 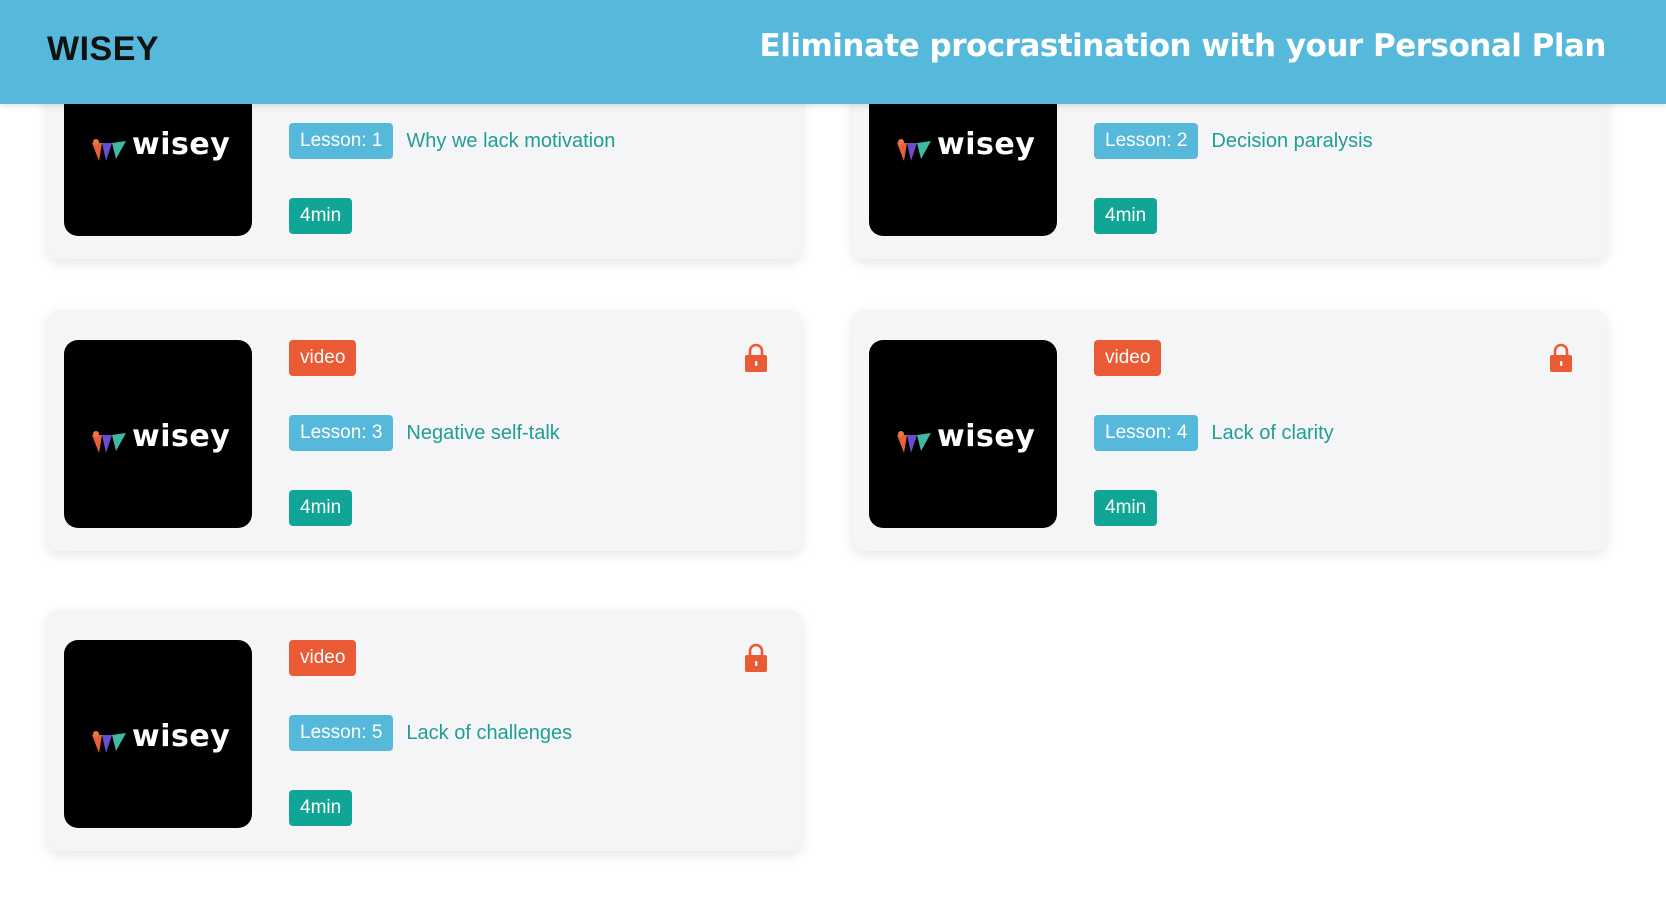 What do you see at coordinates (1272, 433) in the screenshot?
I see `lesson-title: Lack of clarity` at bounding box center [1272, 433].